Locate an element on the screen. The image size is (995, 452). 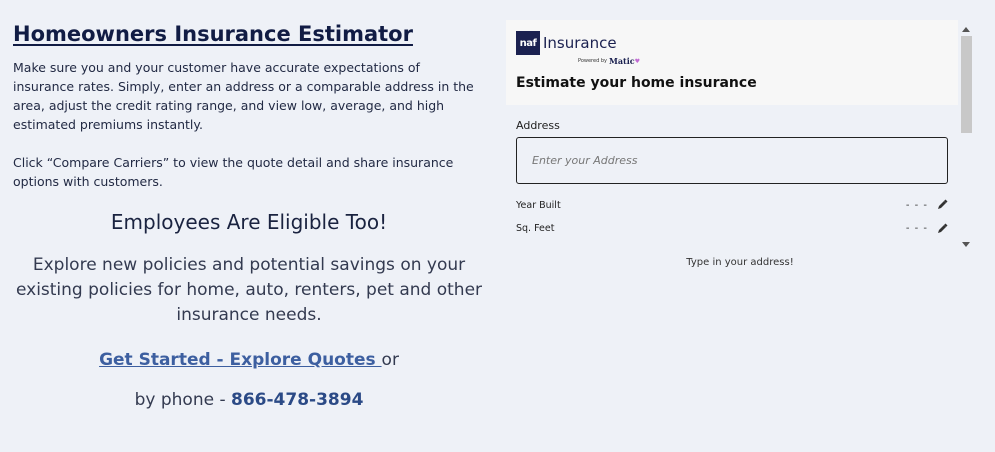
scrollbar-thumb is located at coordinates (966, 84).